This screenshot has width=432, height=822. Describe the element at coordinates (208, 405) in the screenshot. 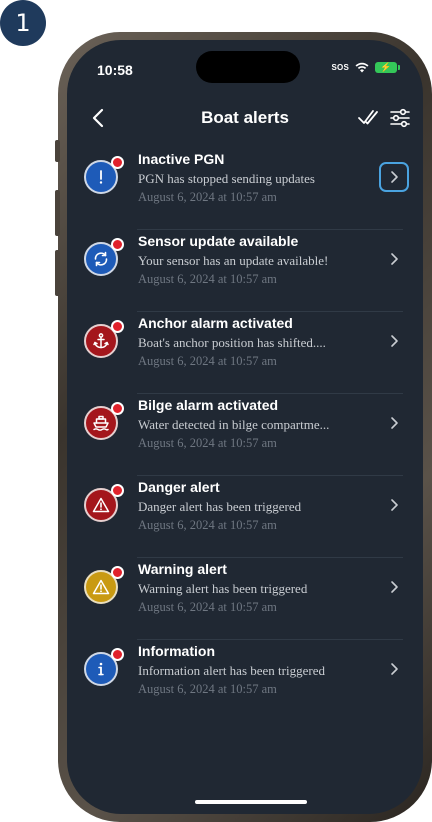

I see `alert-title: Bilge alarm activated` at that location.